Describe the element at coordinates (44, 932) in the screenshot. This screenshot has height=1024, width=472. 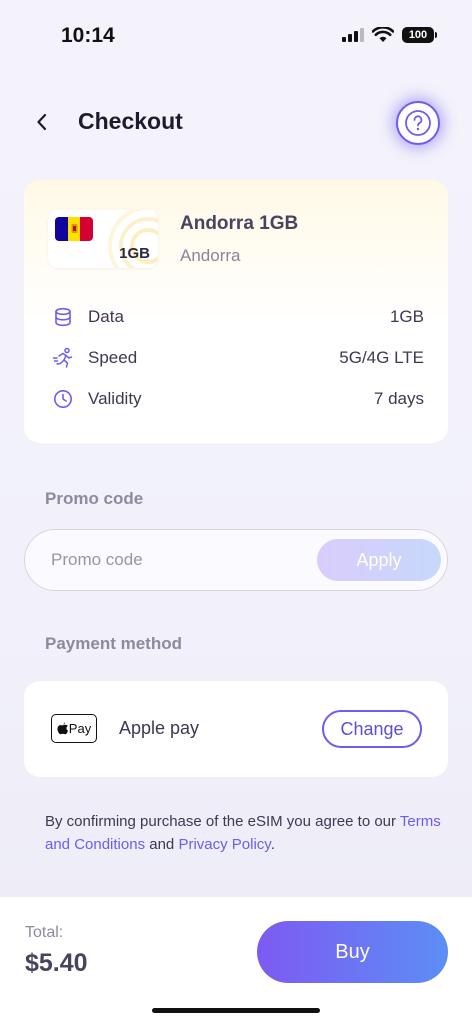
I see `total-label: Total:` at that location.